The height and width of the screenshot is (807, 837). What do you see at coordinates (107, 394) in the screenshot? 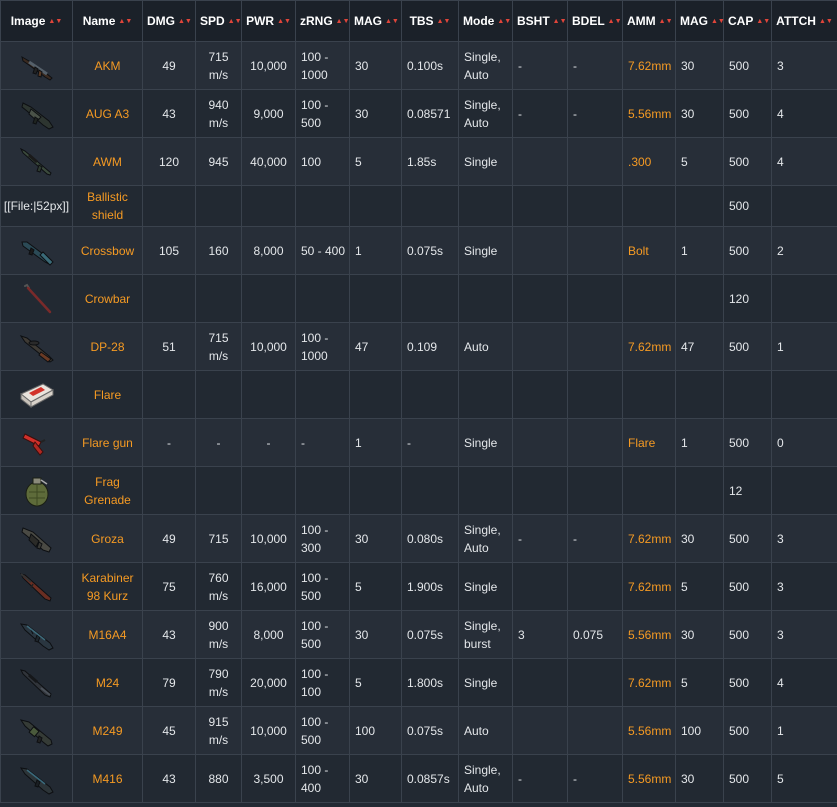
I see `weapon-name-link: Flare` at bounding box center [107, 394].